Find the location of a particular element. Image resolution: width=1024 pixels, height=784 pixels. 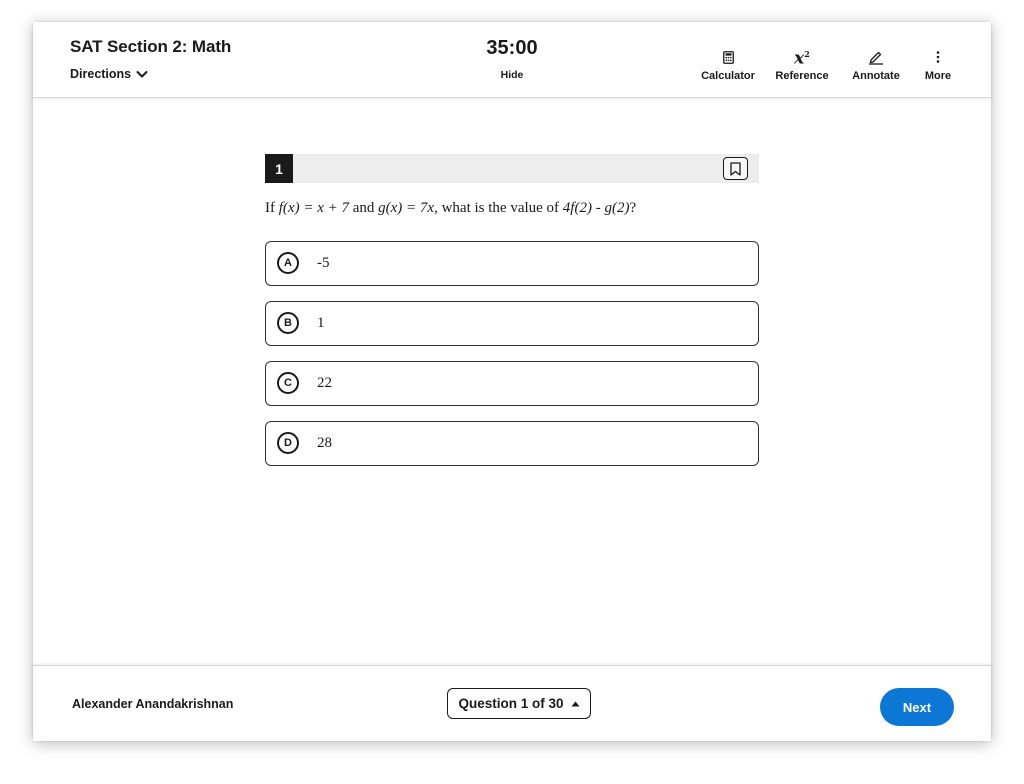

question-navigator-label: Question 1 of 30 is located at coordinates (511, 703).